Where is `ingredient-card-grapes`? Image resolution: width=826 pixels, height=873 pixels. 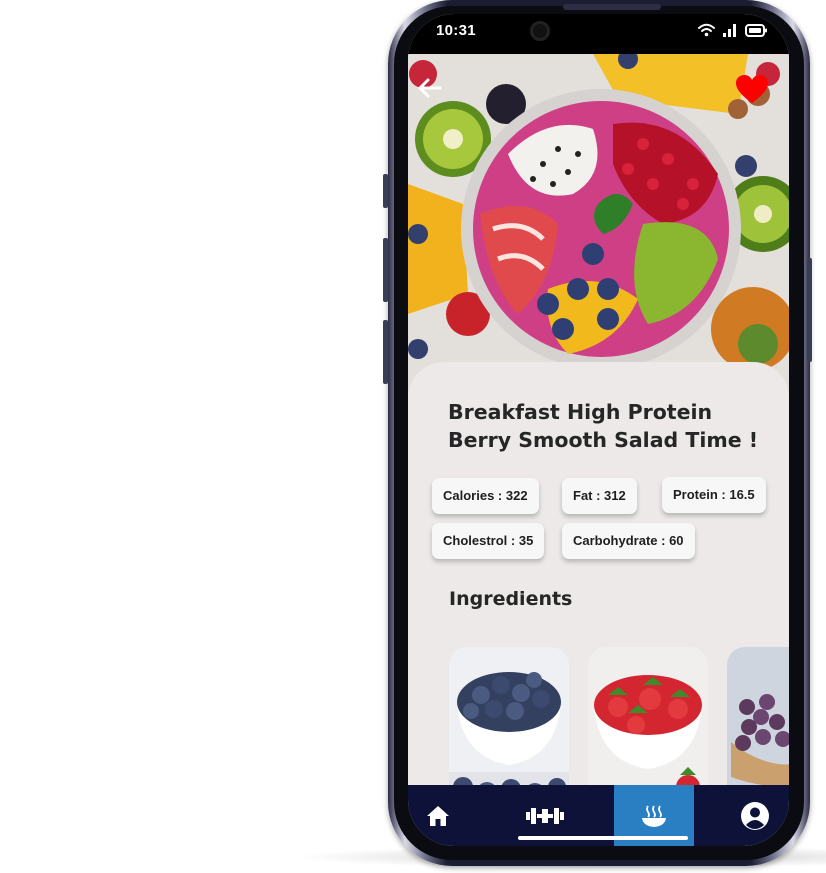
ingredient-card-grapes is located at coordinates (758, 724).